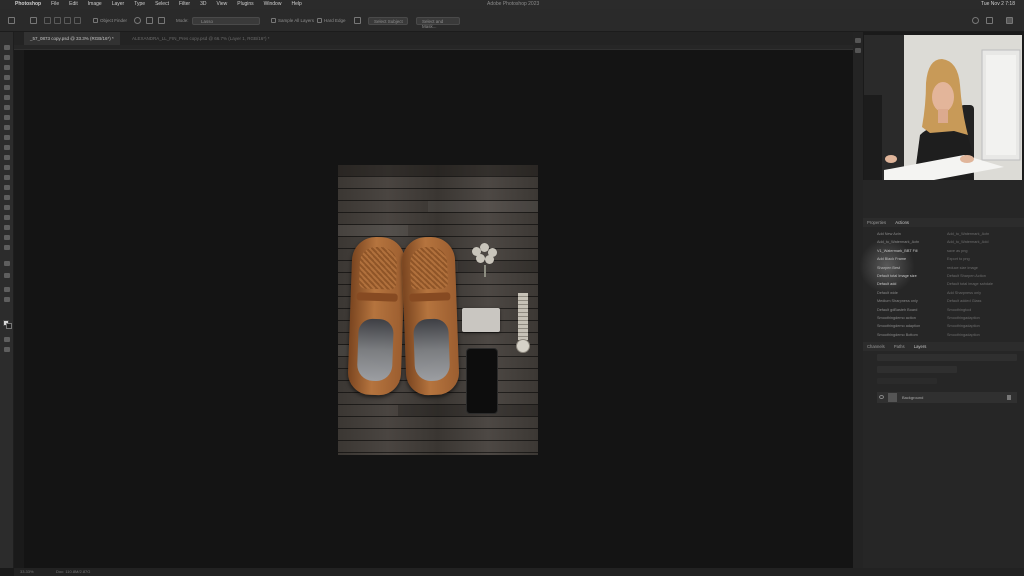  I want to click on menu-layer: Layer, so click(118, 4).